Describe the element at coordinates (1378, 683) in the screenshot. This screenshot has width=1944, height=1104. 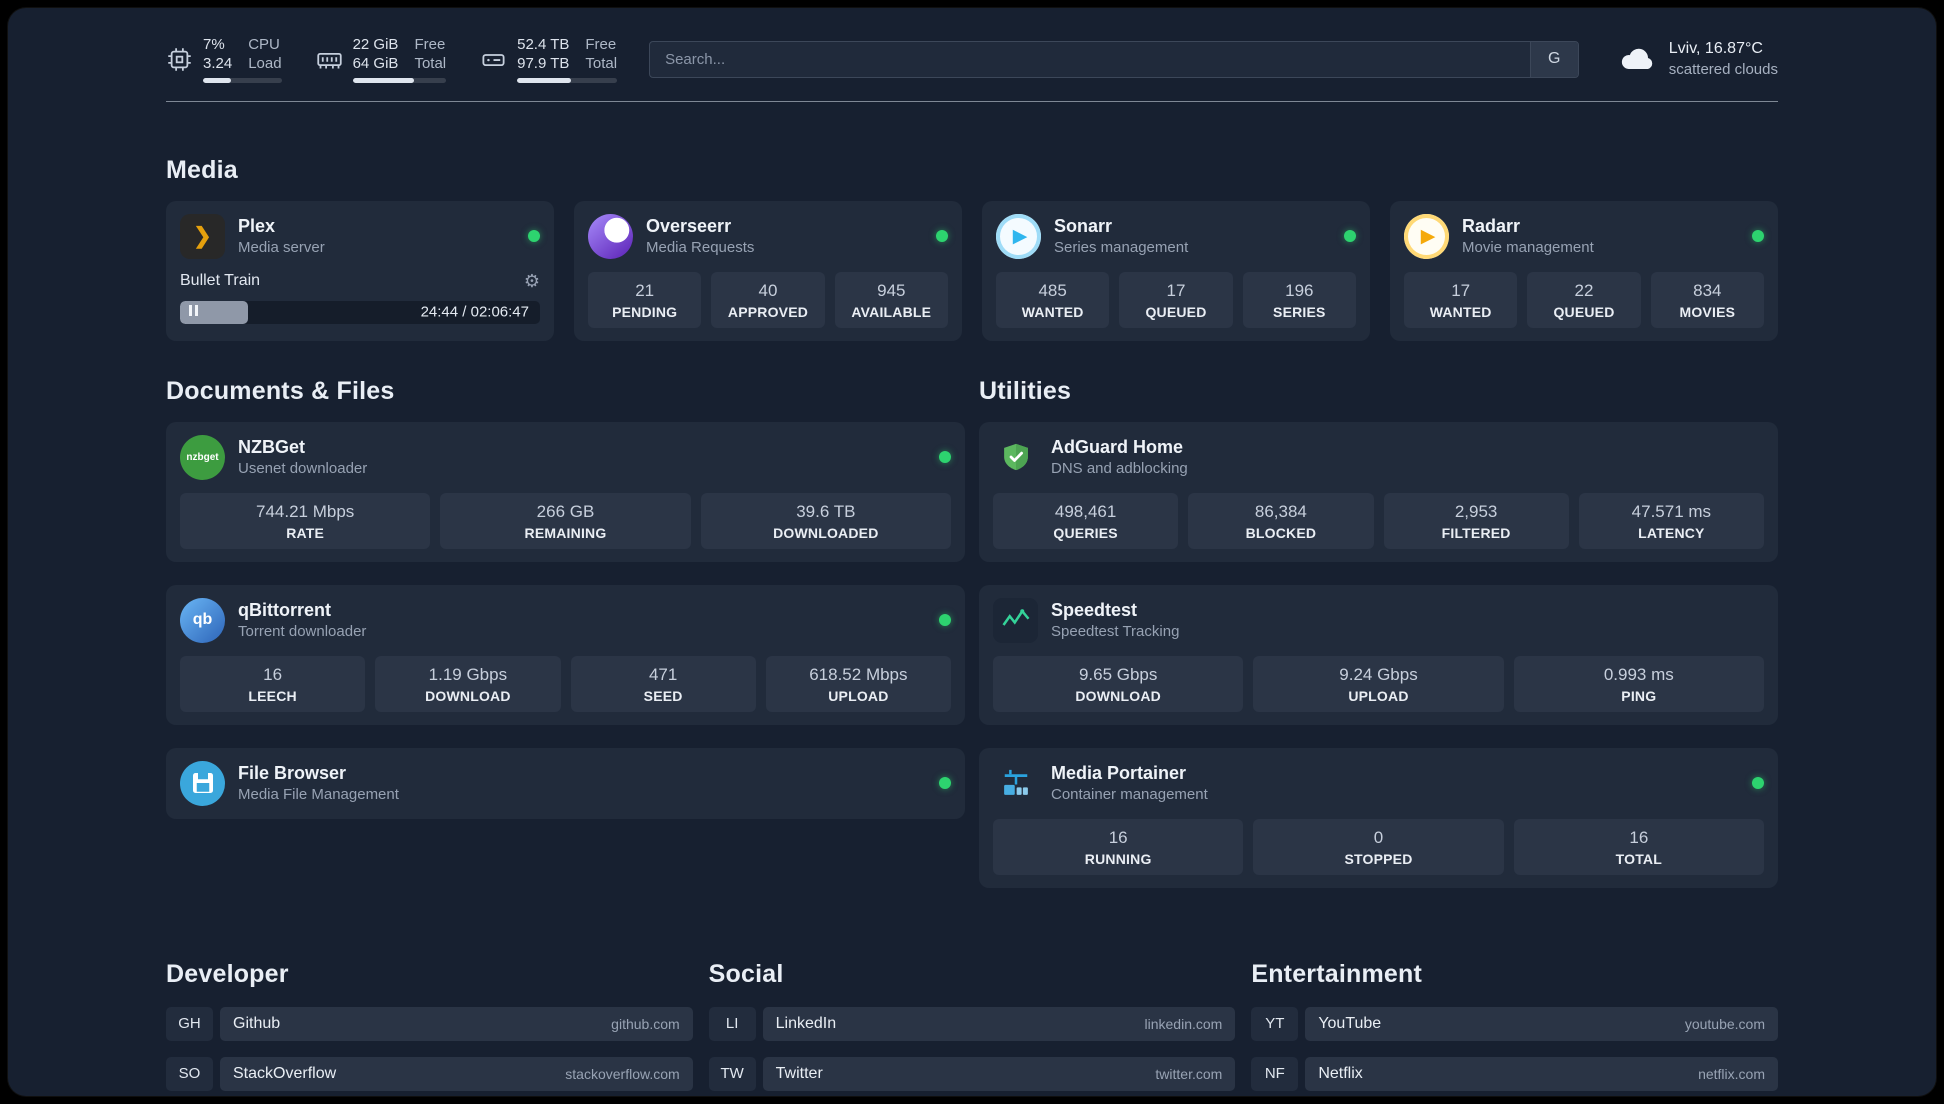
I see `stat-block: 9.24 Gbps UPLOAD` at that location.